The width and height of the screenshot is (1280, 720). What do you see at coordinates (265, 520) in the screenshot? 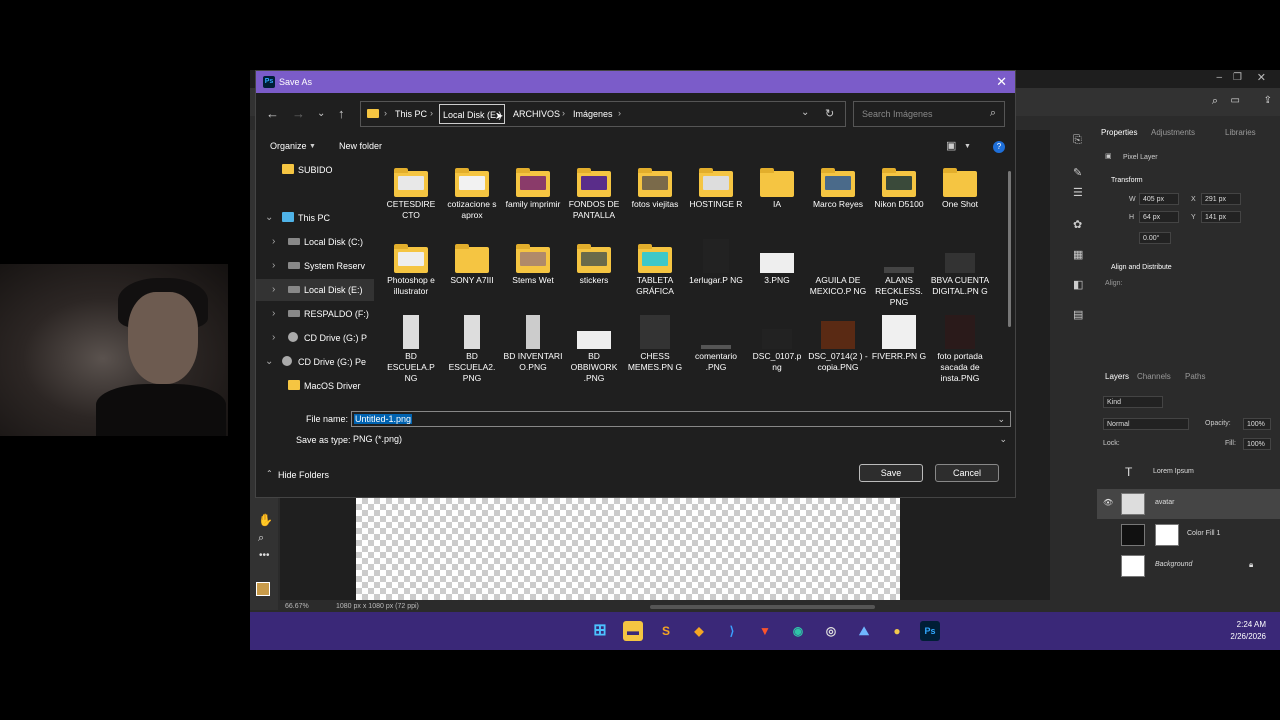
I see `hand-tool-icon: ✋` at bounding box center [265, 520].